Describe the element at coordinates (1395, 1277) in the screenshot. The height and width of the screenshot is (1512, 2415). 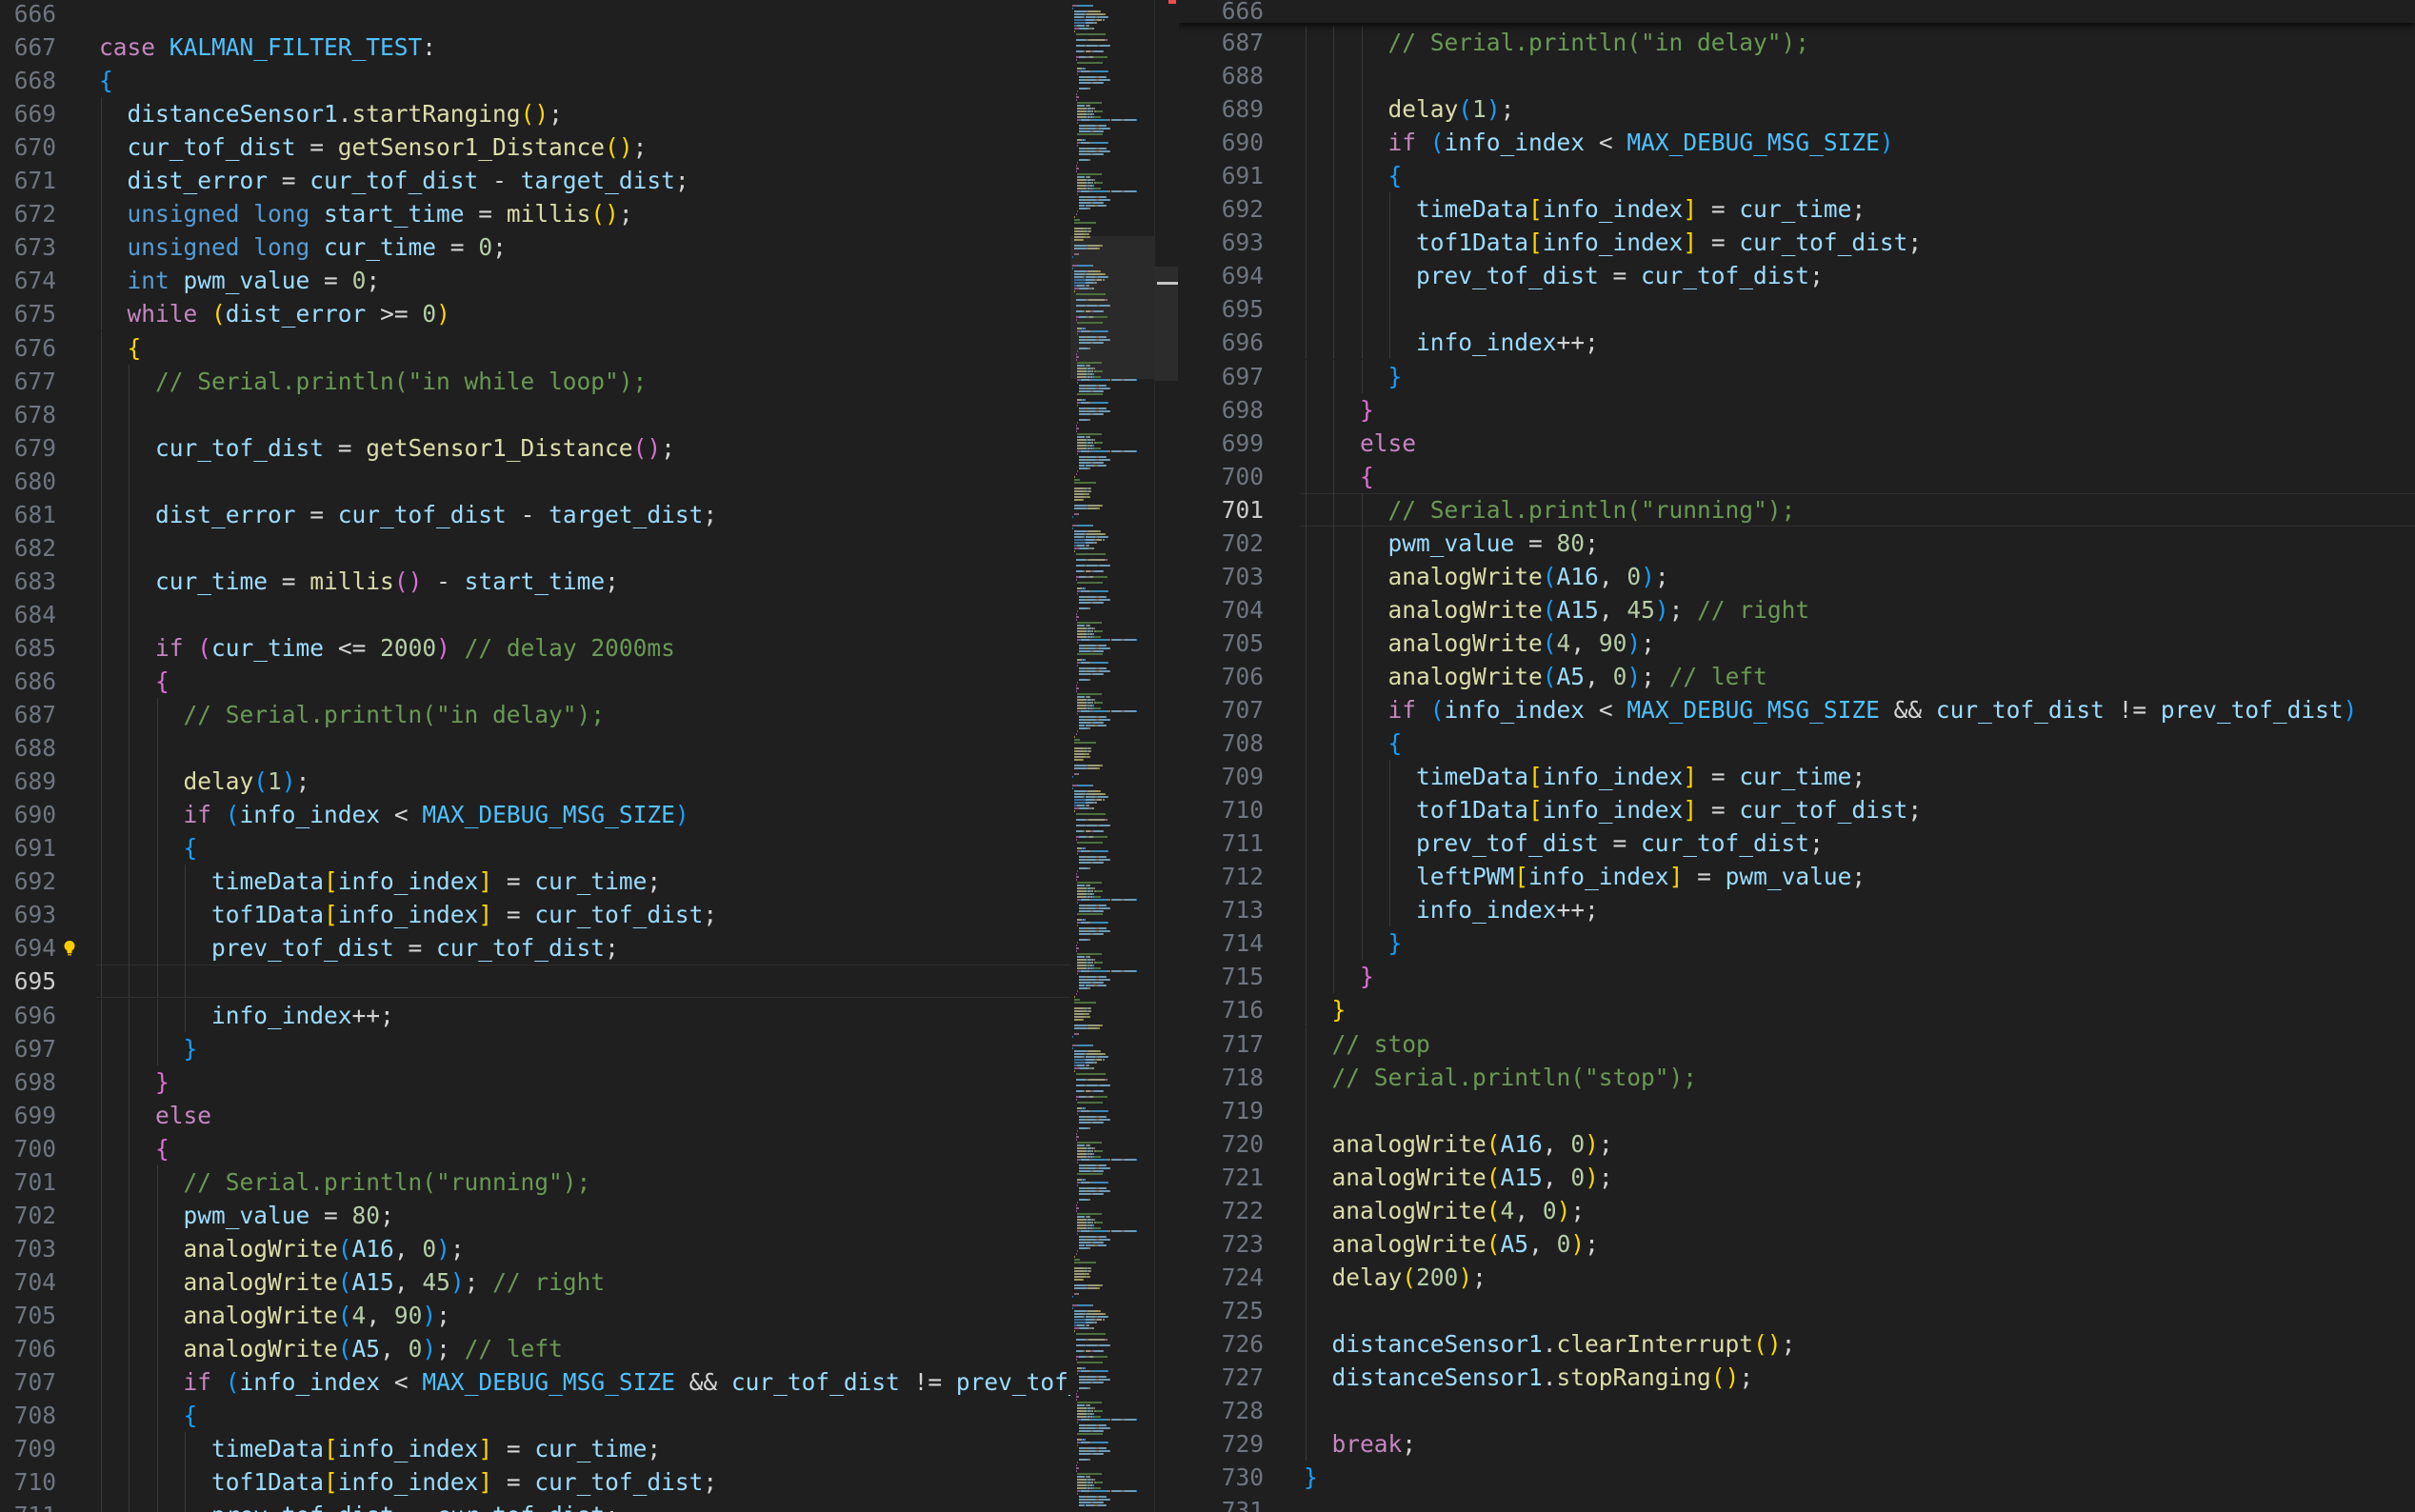
I see `code-line: delay(200);` at that location.